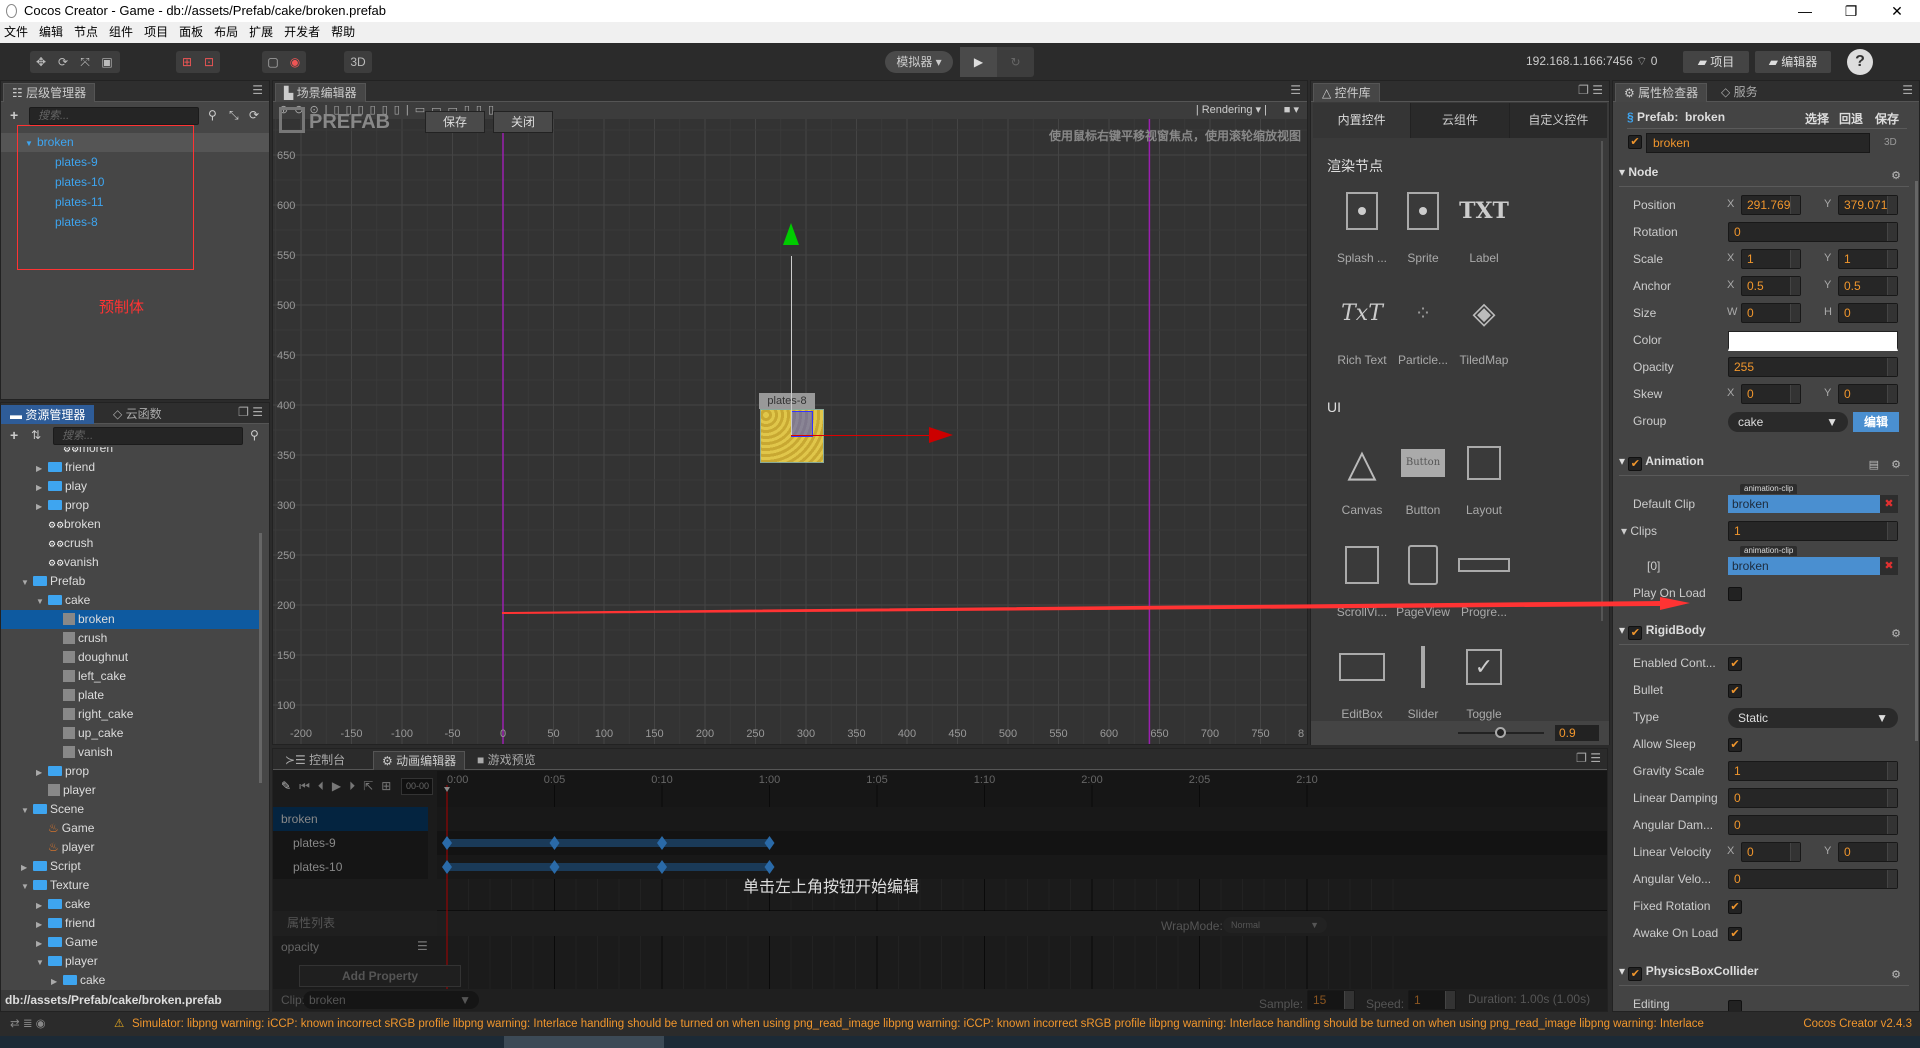 The height and width of the screenshot is (1048, 1920). Describe the element at coordinates (83, 619) in the screenshot. I see `asset-item: broken` at that location.